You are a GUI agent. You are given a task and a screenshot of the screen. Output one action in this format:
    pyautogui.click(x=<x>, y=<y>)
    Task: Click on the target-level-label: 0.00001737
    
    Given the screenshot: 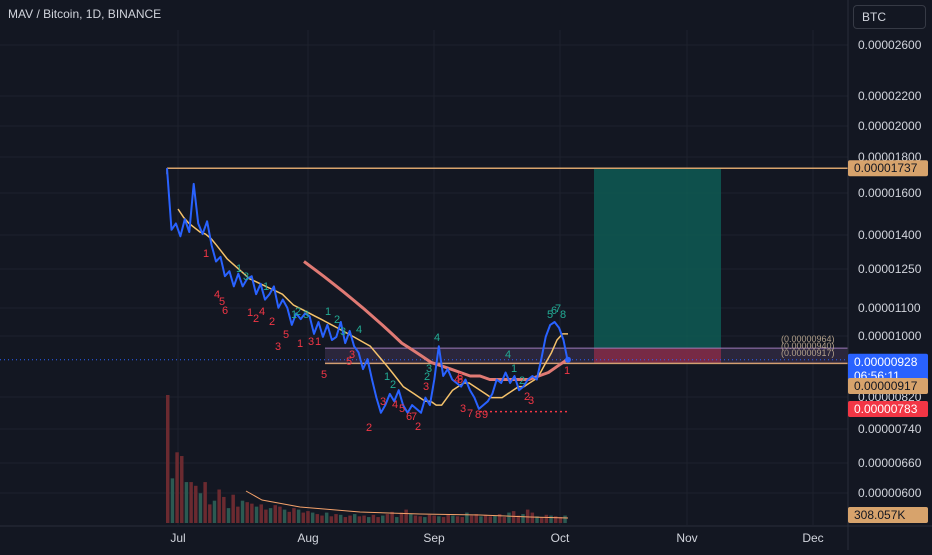 What is the action you would take?
    pyautogui.click(x=886, y=168)
    